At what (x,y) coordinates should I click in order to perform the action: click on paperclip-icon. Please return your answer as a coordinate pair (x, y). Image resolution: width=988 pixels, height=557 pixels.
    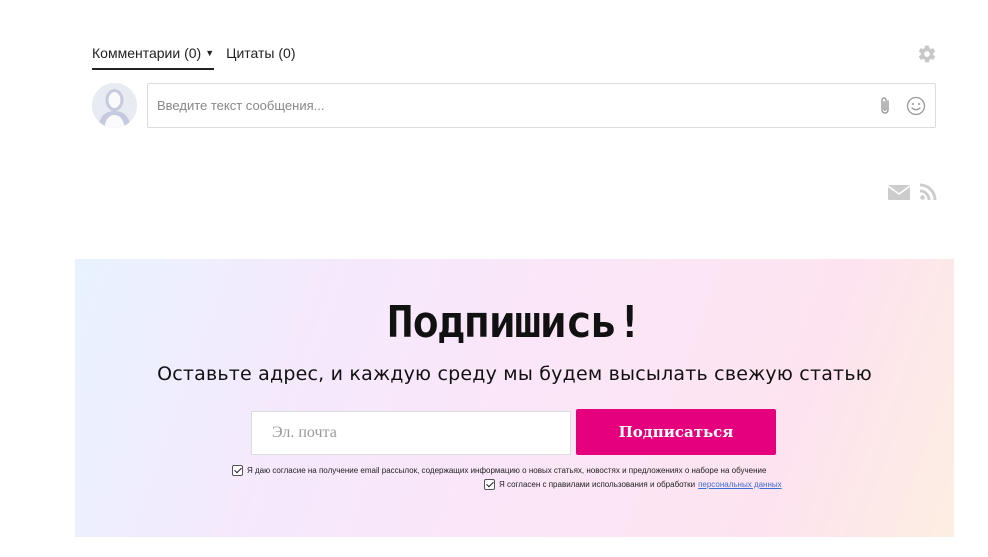
    Looking at the image, I should click on (885, 106).